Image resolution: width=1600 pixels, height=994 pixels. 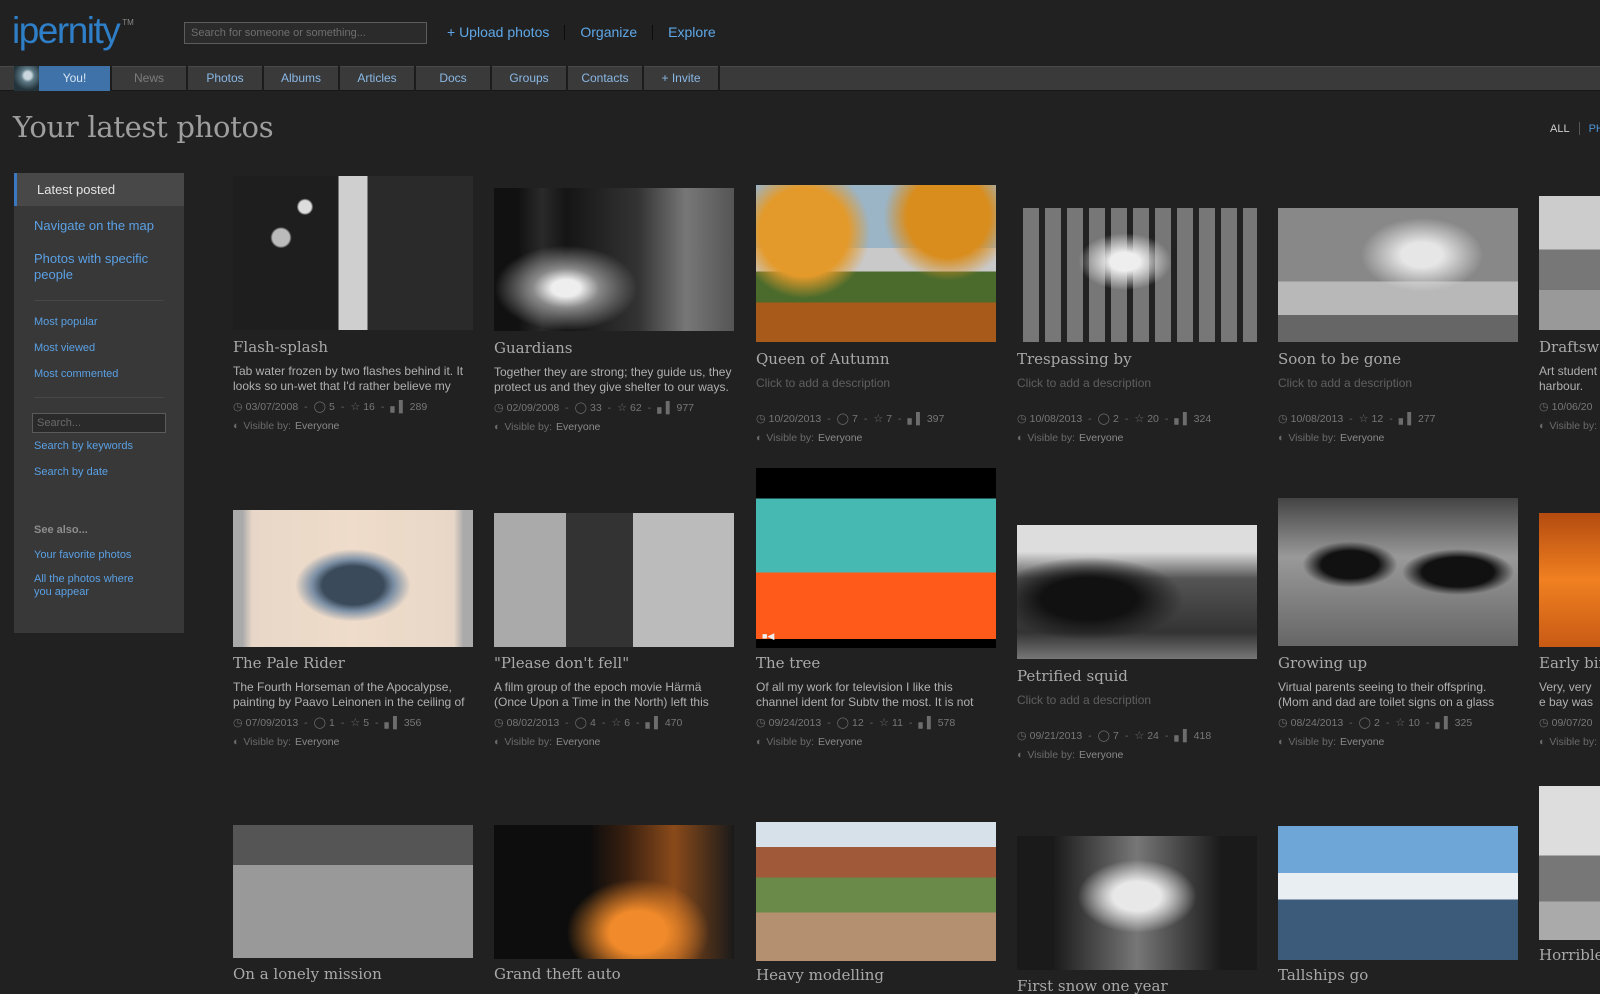 What do you see at coordinates (788, 663) in the screenshot?
I see `photo-title: The tree` at bounding box center [788, 663].